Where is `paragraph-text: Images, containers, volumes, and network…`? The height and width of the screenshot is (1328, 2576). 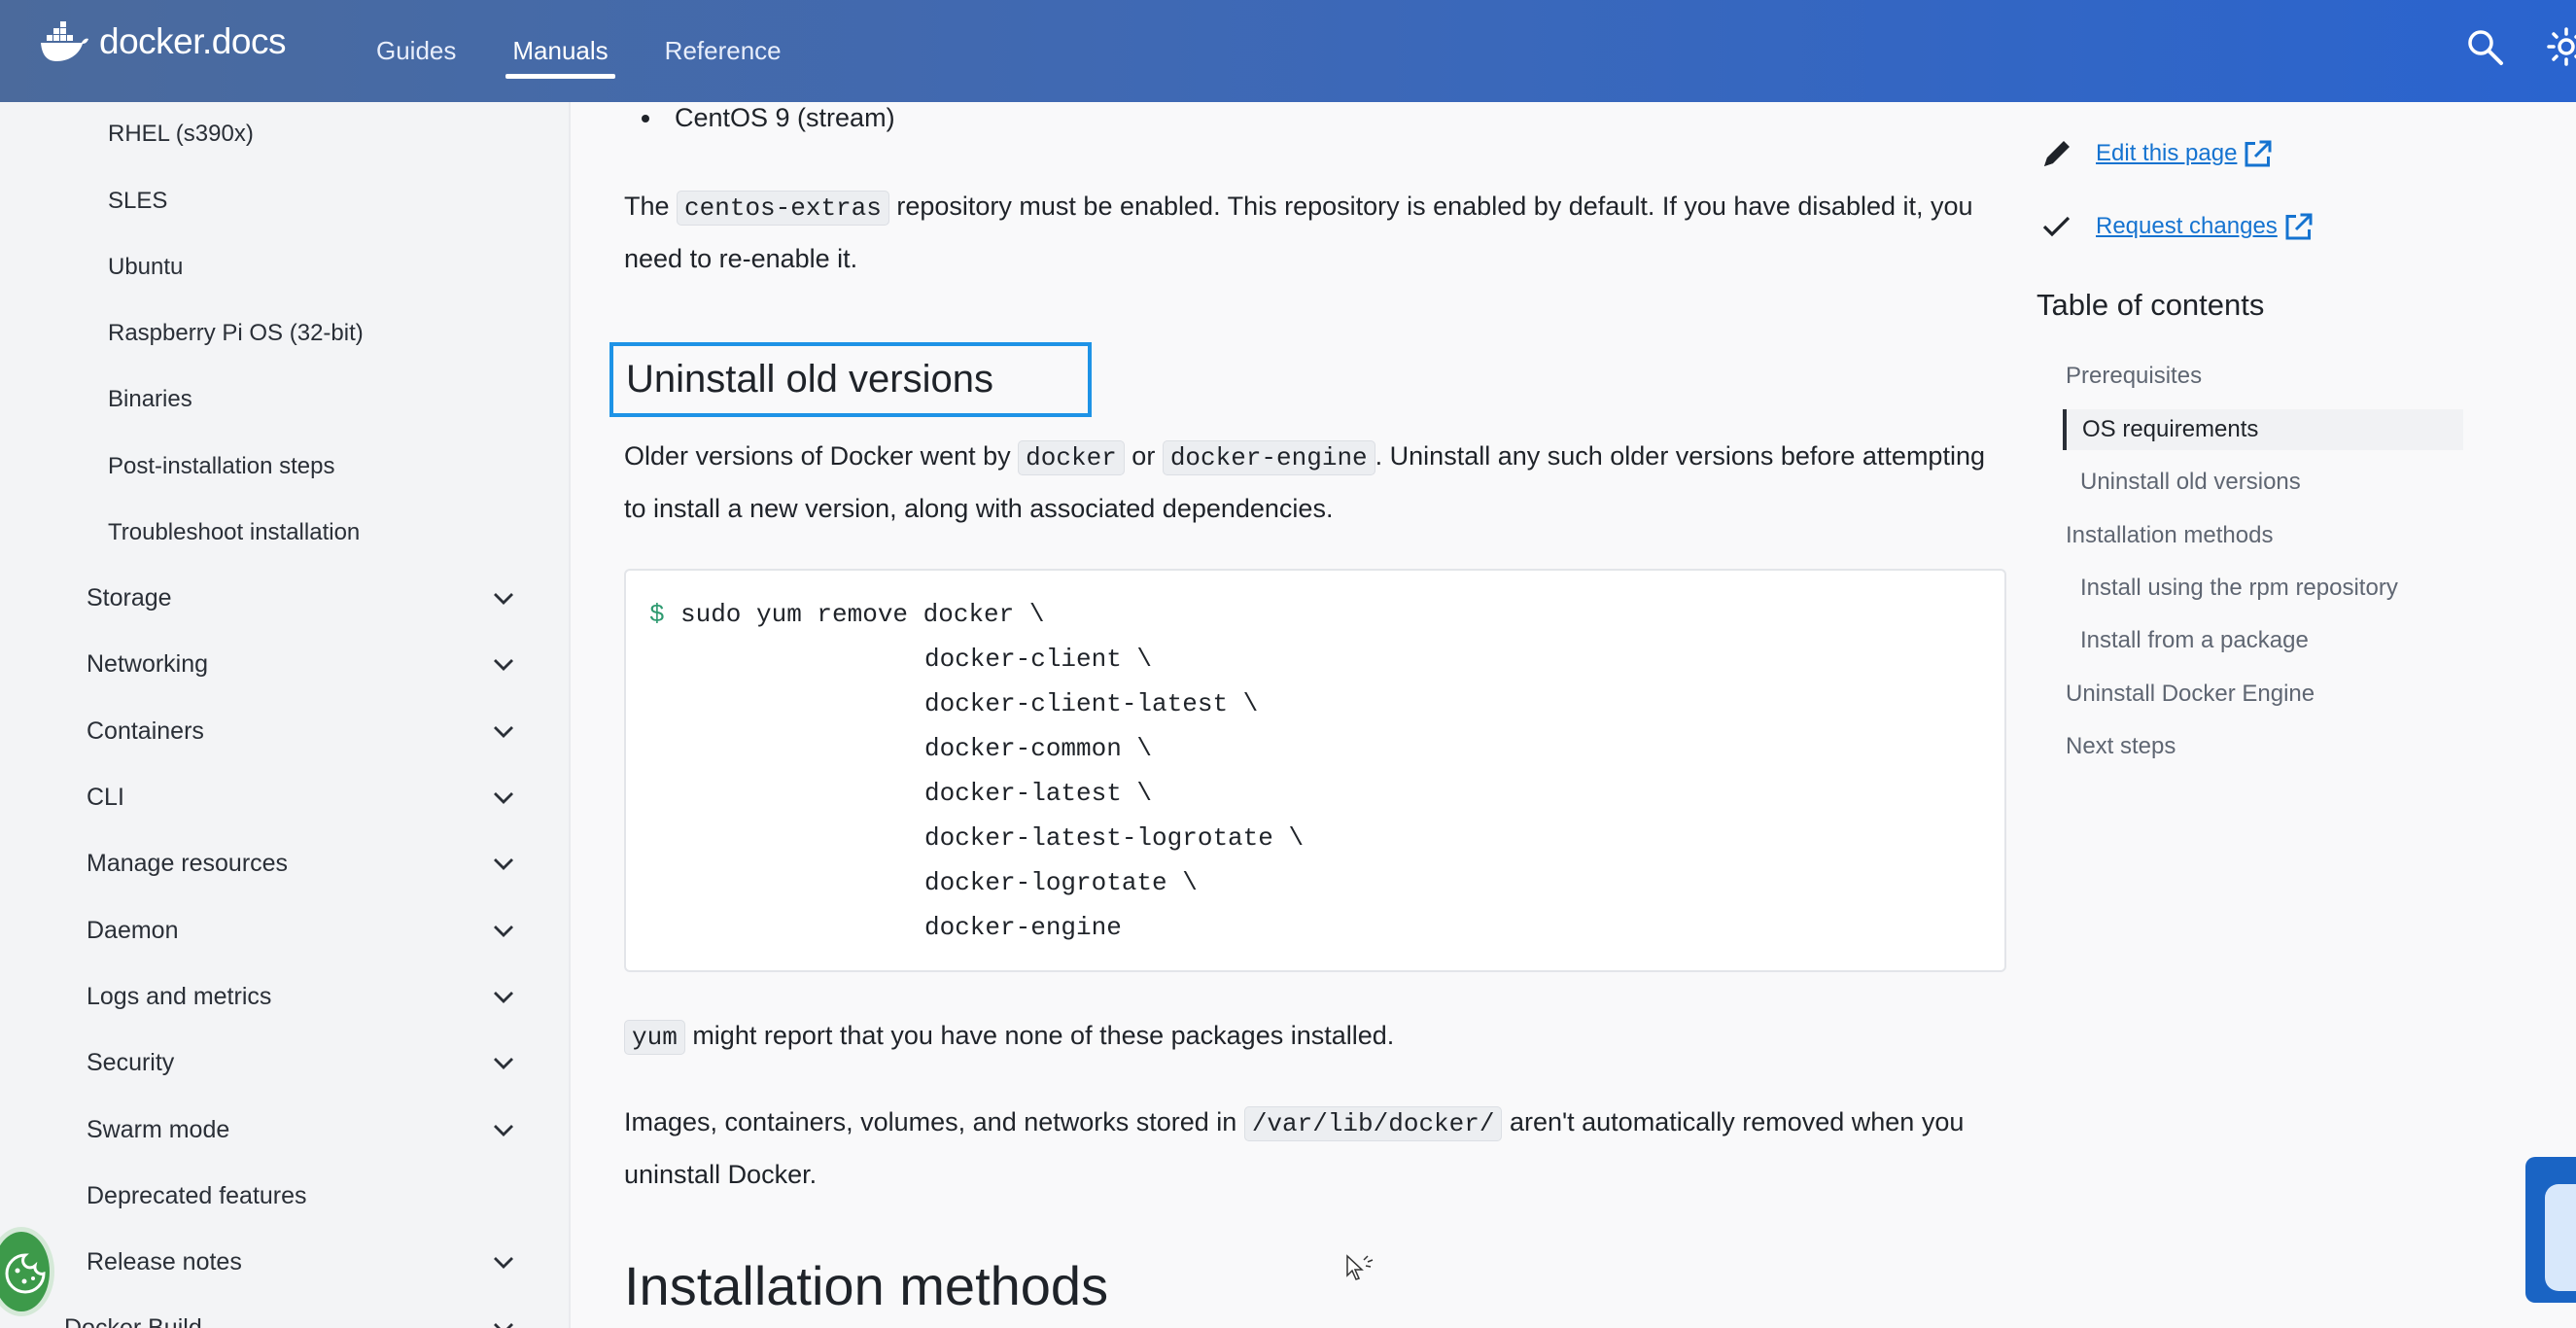 paragraph-text: Images, containers, volumes, and network… is located at coordinates (934, 1121).